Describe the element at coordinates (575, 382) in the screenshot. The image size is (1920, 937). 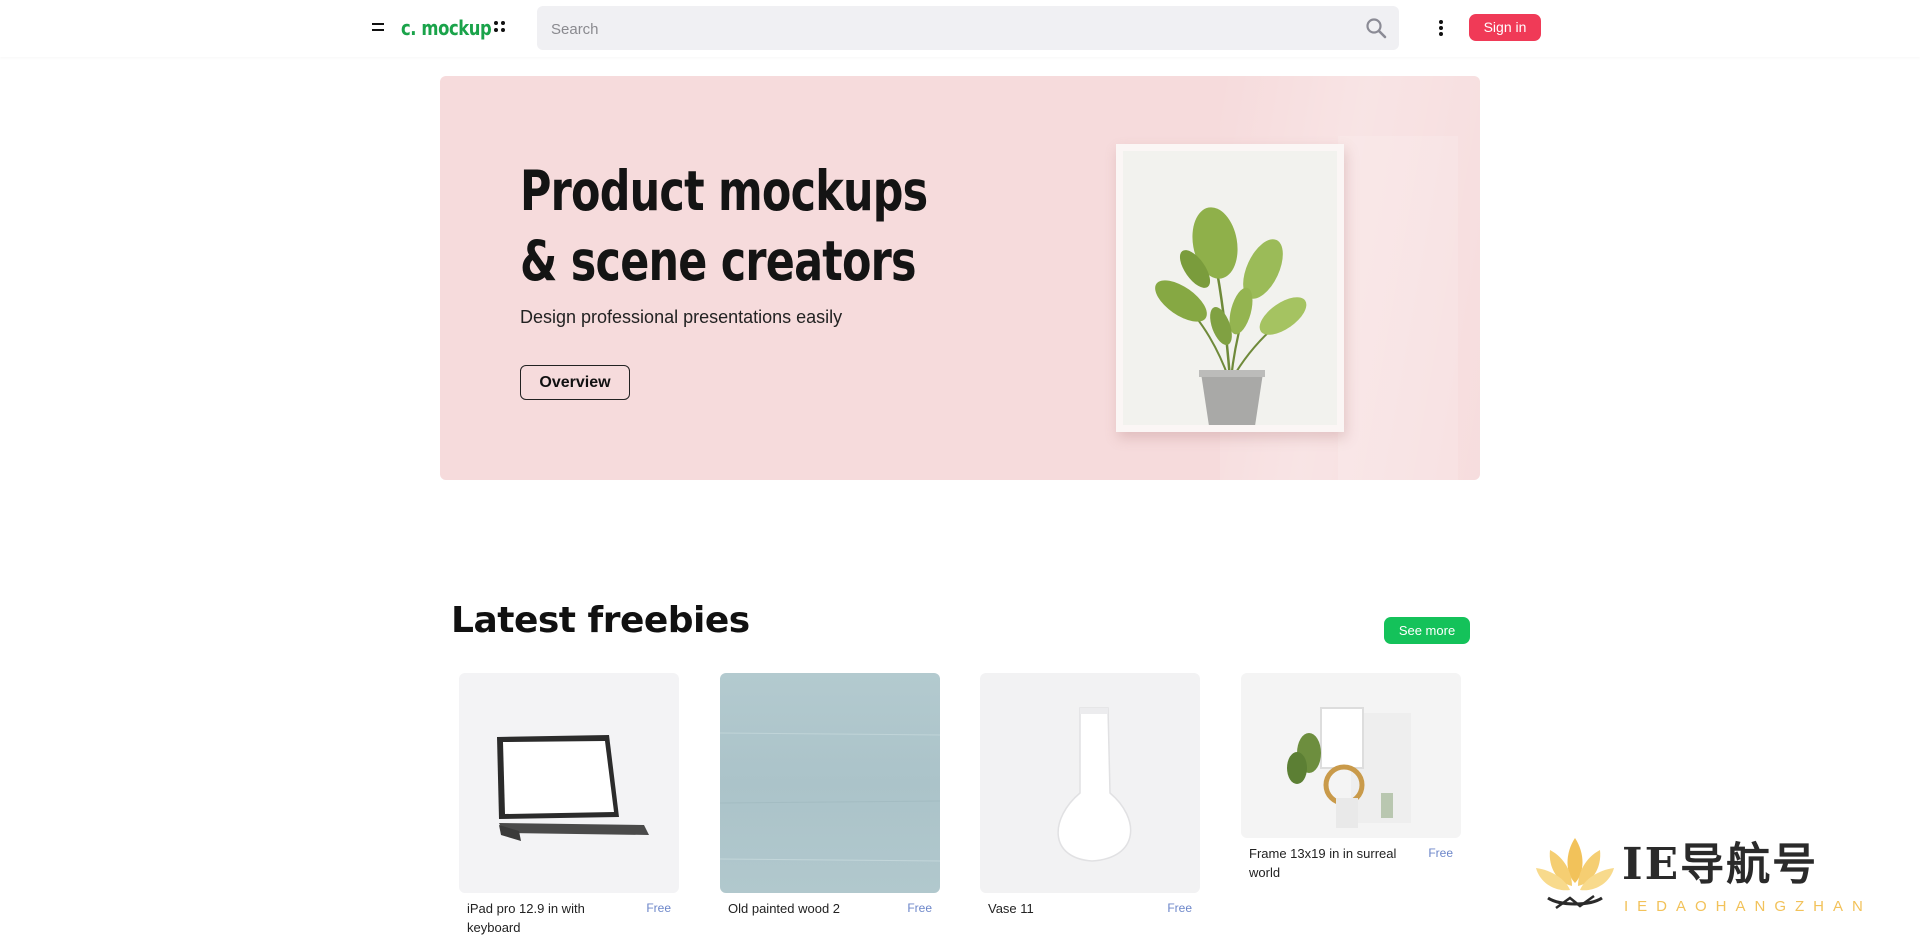
I see `overview-button: Overview` at that location.